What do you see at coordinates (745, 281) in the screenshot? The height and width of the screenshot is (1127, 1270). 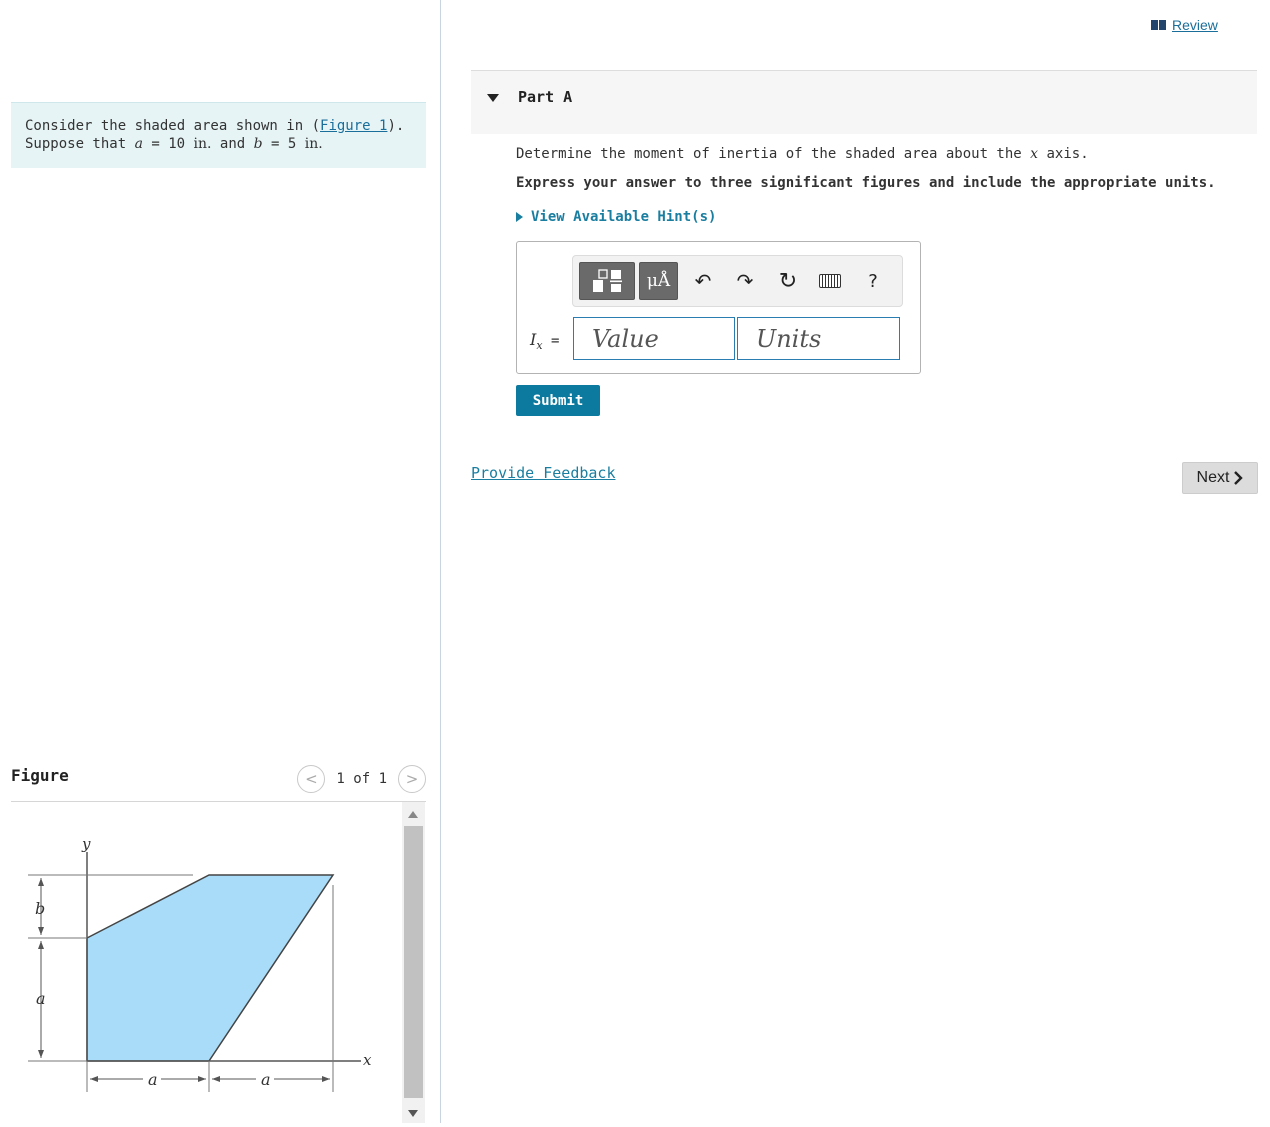 I see `redo-icon: ↷` at bounding box center [745, 281].